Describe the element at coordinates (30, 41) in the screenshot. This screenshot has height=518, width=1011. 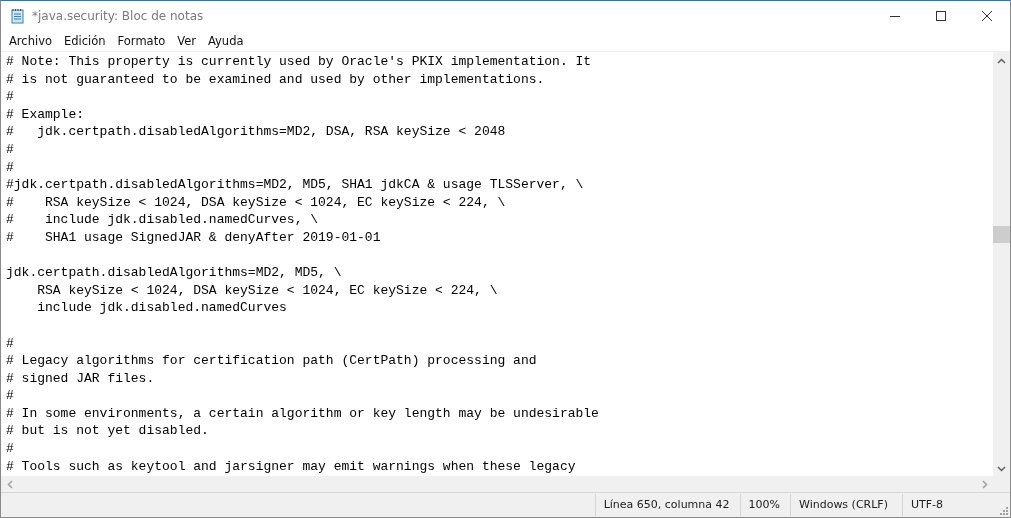
I see `menu-item: Archivo` at that location.